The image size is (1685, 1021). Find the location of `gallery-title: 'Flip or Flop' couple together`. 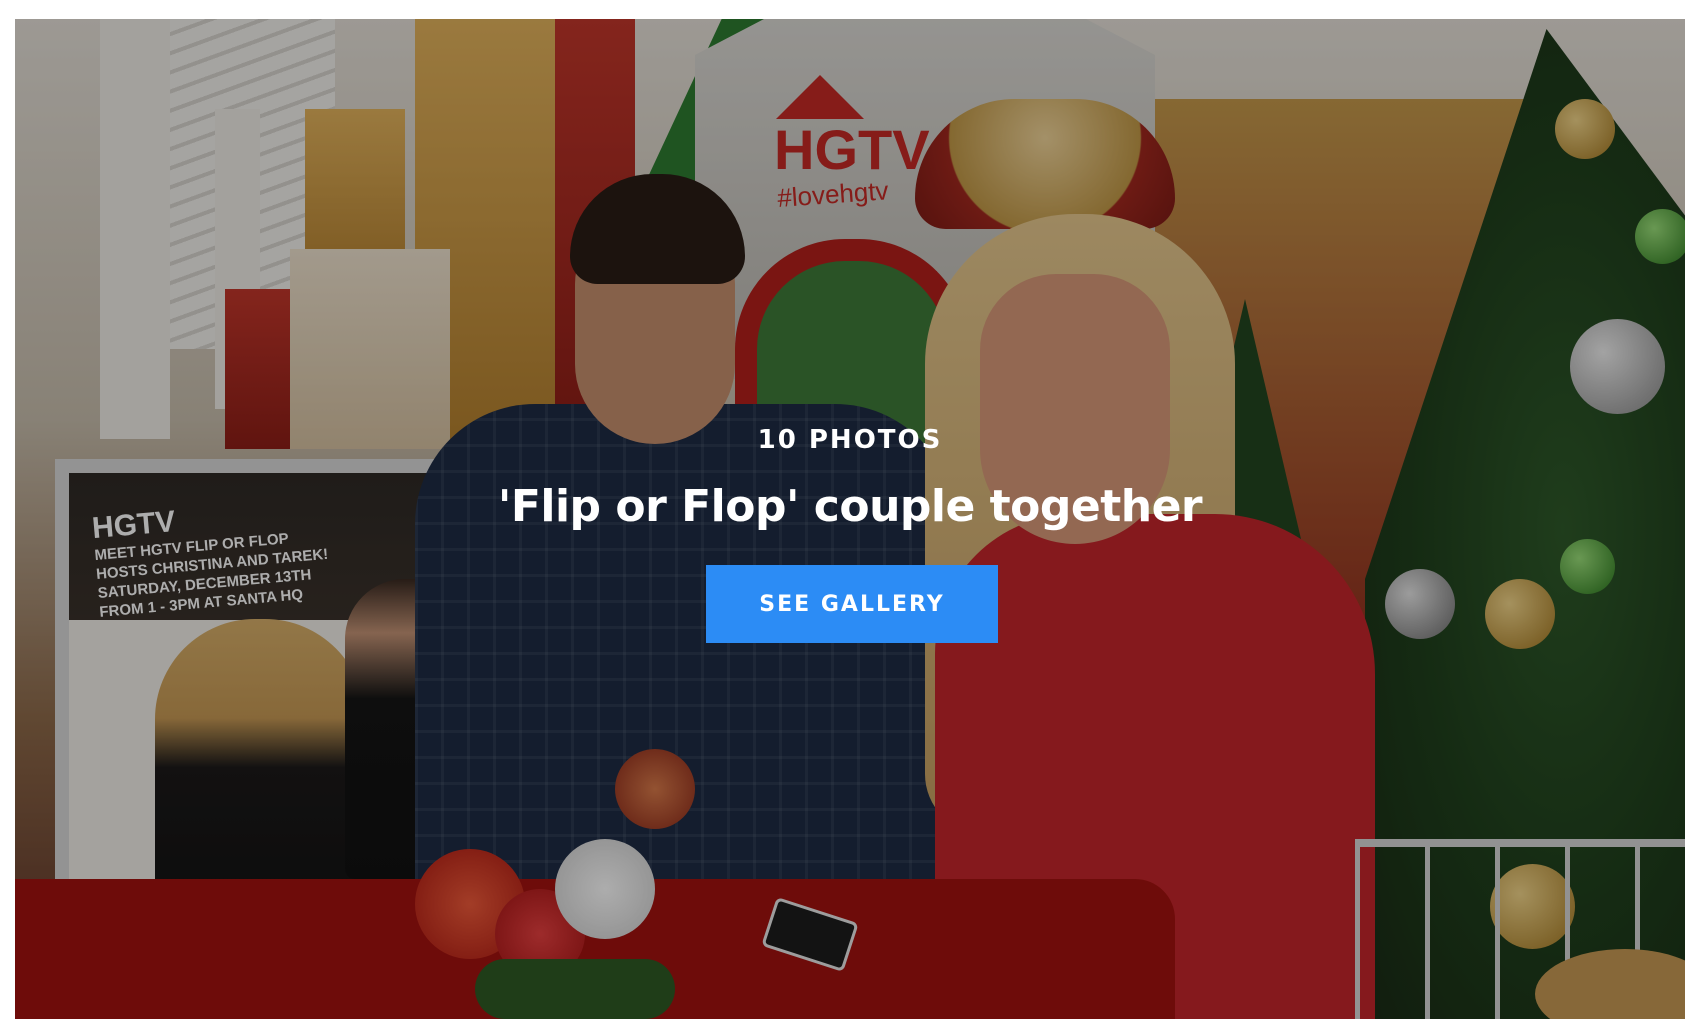

gallery-title: 'Flip or Flop' couple together is located at coordinates (850, 506).